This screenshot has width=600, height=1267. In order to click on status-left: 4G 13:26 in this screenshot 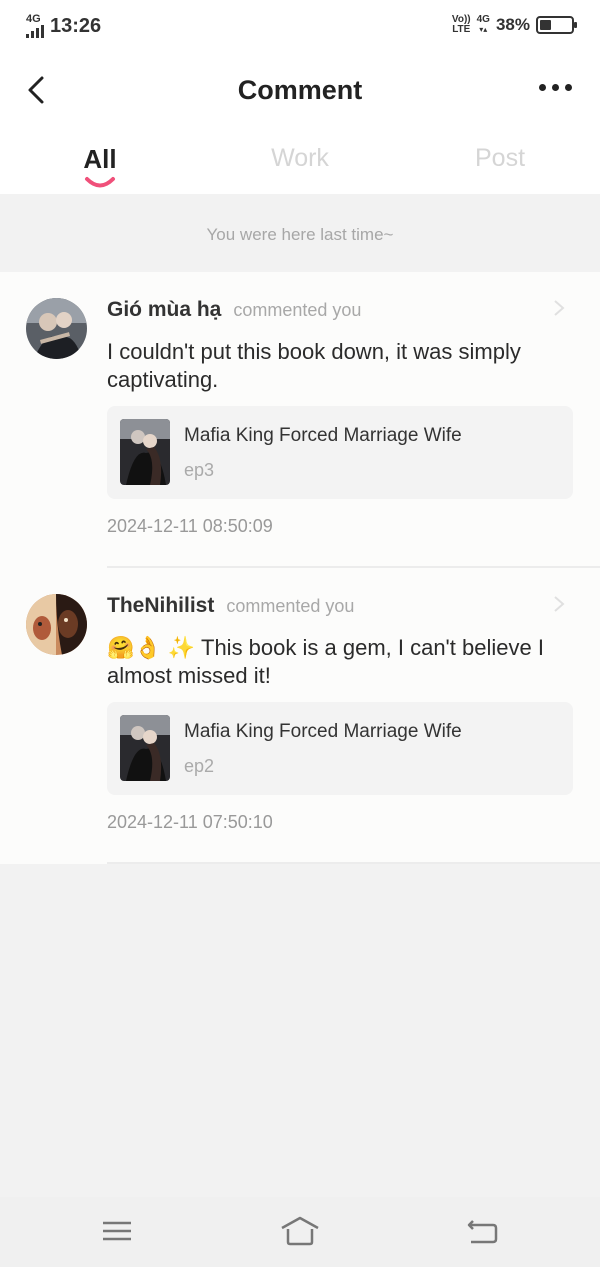, I will do `click(63, 26)`.